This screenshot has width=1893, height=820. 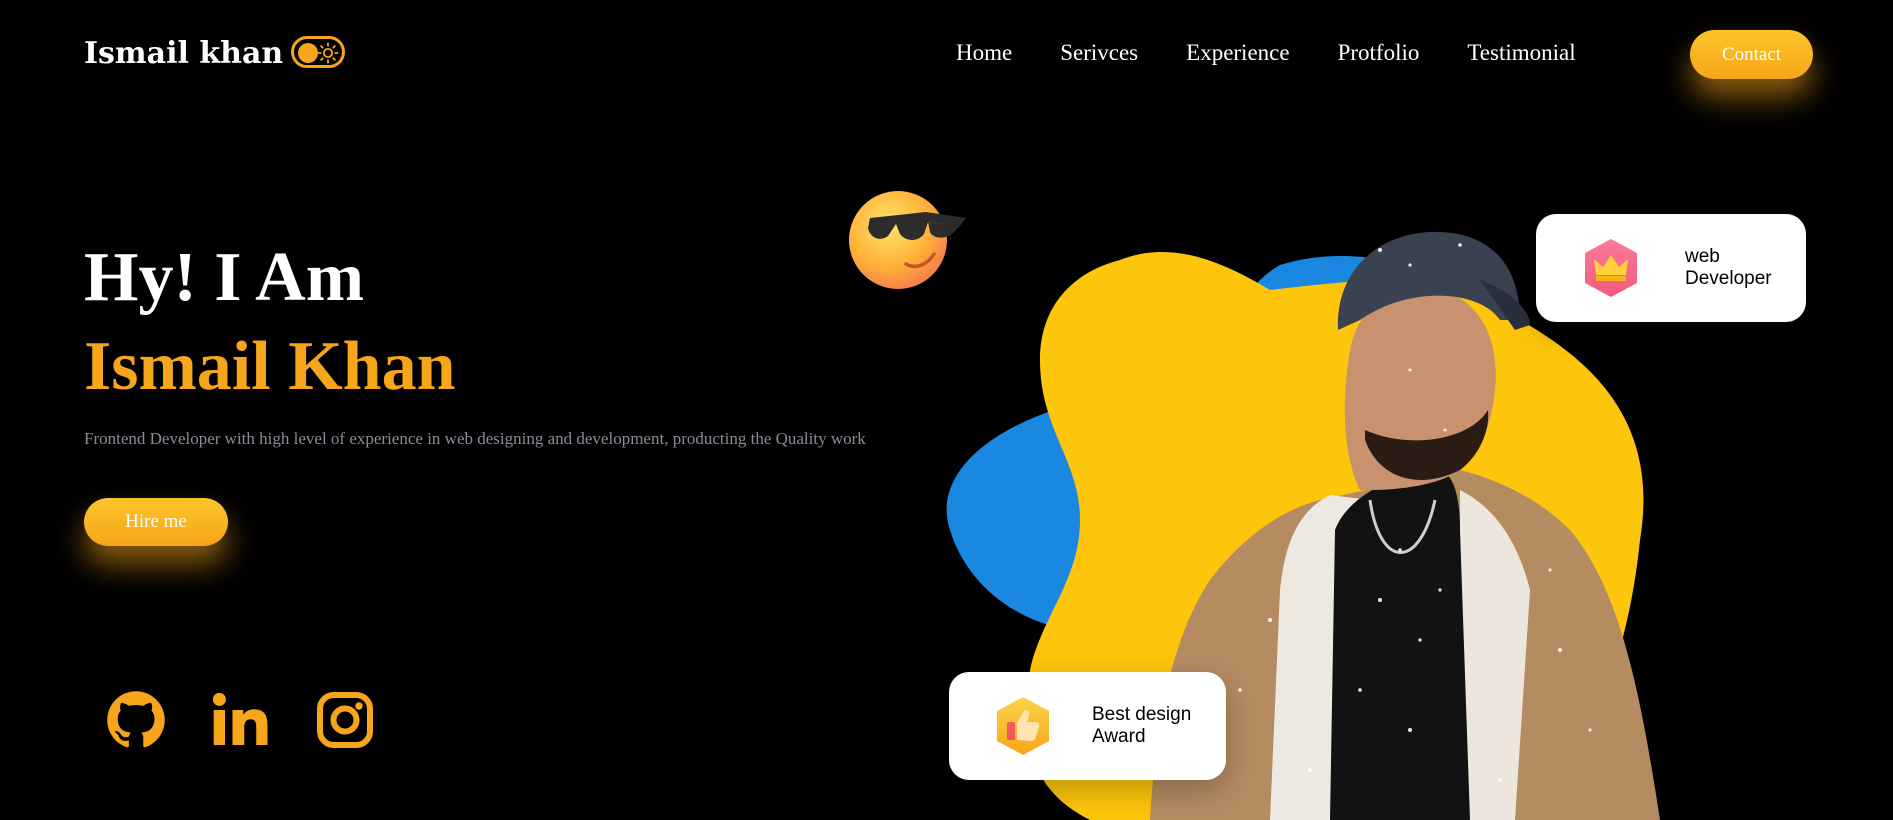 I want to click on nav-testimonial: Testimonial, so click(x=1521, y=53).